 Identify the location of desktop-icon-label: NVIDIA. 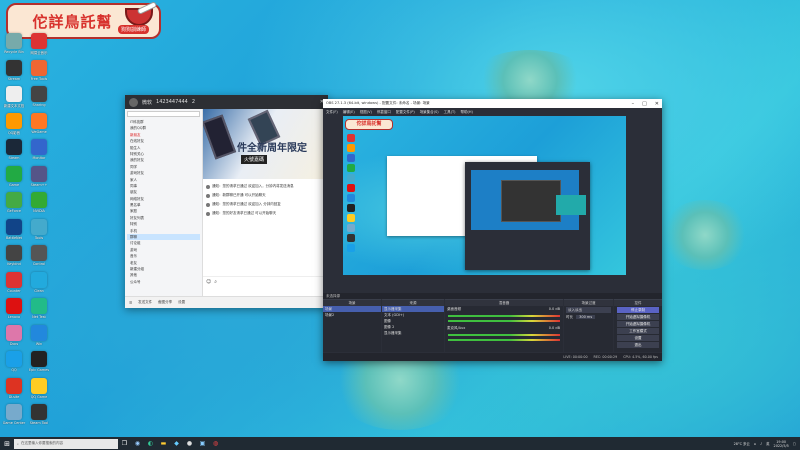
(39, 211).